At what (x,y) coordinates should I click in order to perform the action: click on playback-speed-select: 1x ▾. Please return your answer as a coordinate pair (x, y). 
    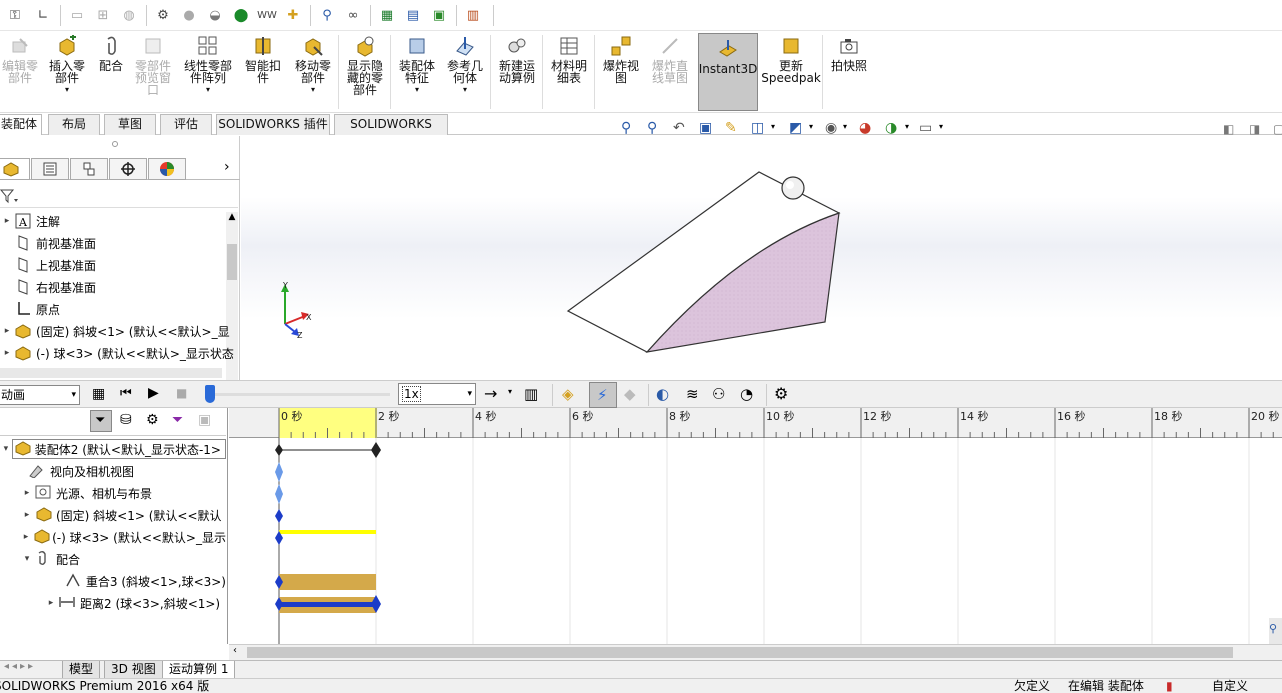
    Looking at the image, I should click on (437, 394).